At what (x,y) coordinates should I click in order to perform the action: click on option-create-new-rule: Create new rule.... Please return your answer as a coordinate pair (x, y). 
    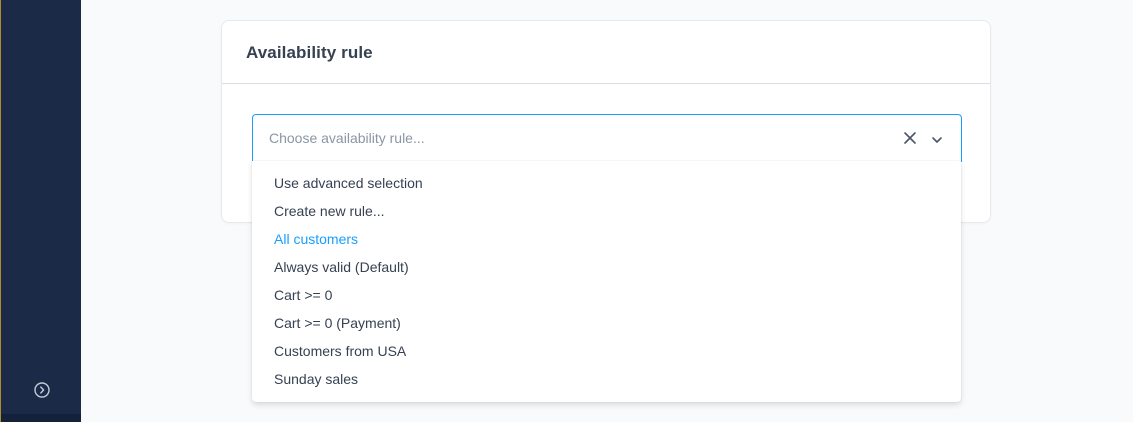
    Looking at the image, I should click on (606, 211).